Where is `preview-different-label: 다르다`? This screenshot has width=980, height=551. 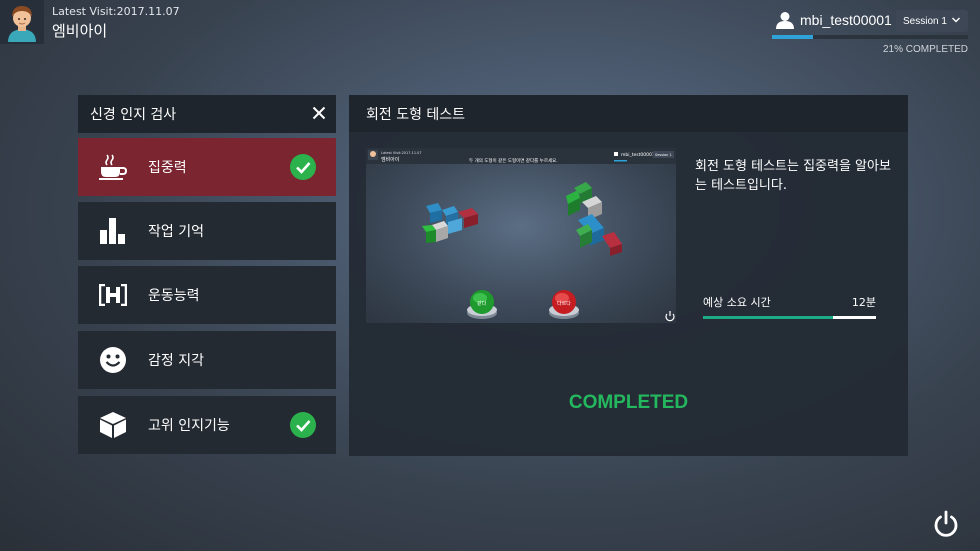 preview-different-label: 다르다 is located at coordinates (564, 303).